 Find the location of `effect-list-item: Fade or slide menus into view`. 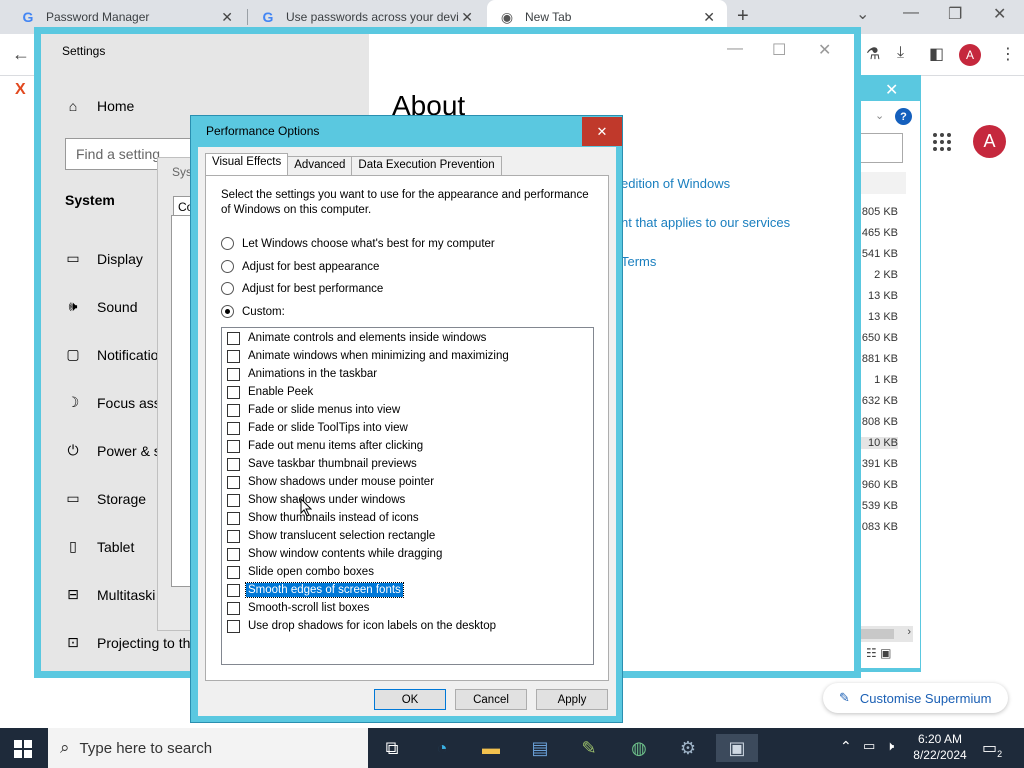

effect-list-item: Fade or slide menus into view is located at coordinates (314, 410).